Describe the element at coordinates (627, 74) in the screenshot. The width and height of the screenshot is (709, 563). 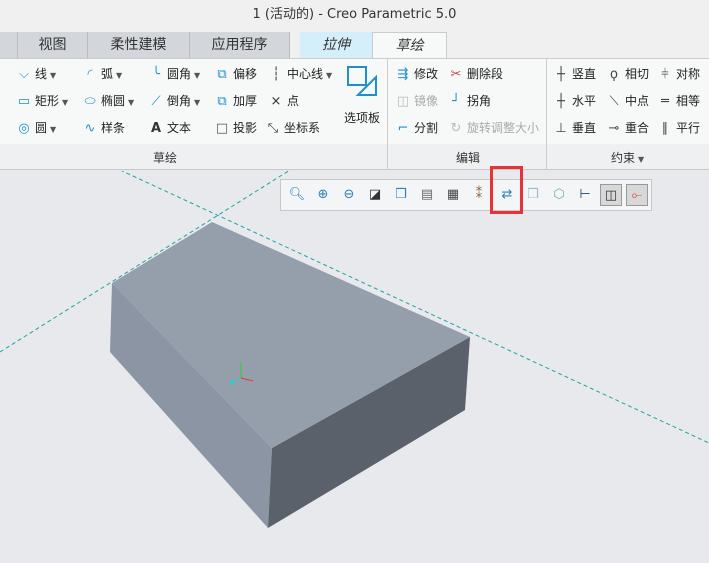
I see `tangent-constraint: ϙ 相切` at that location.